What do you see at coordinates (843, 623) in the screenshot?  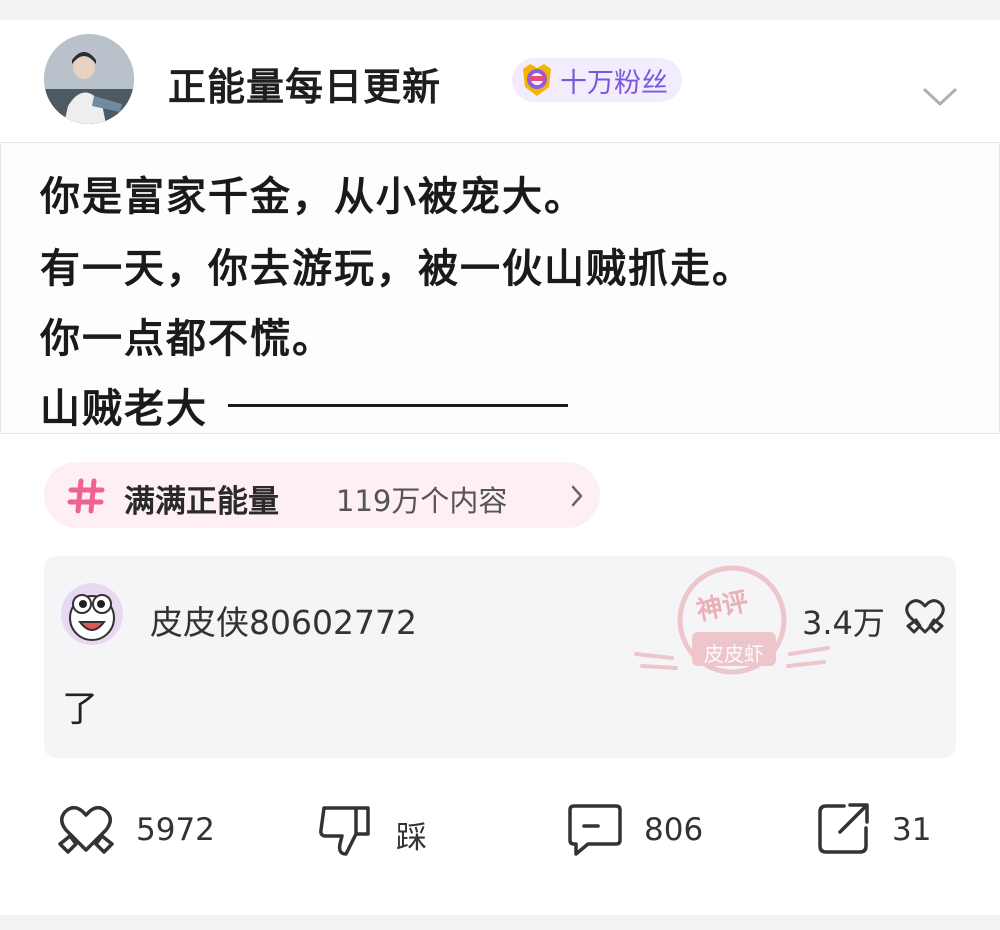 I see `comment-like-count: 3.4万` at bounding box center [843, 623].